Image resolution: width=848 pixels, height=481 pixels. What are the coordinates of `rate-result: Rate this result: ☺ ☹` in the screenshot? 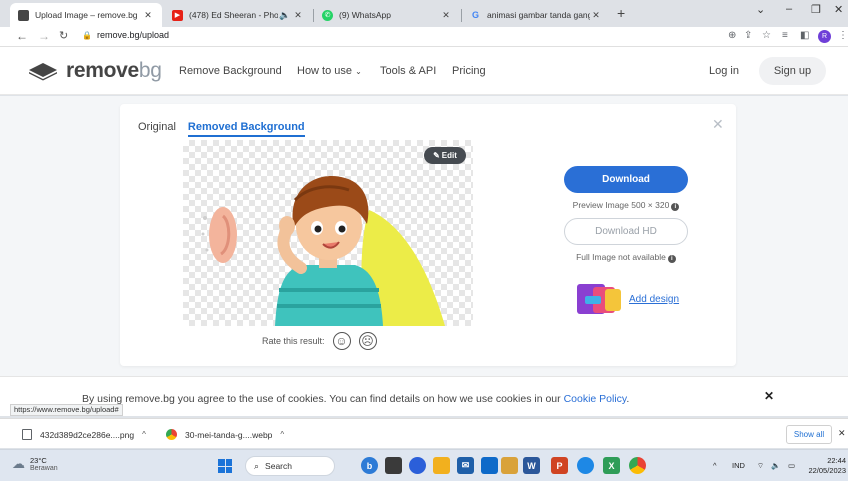 It's located at (319, 341).